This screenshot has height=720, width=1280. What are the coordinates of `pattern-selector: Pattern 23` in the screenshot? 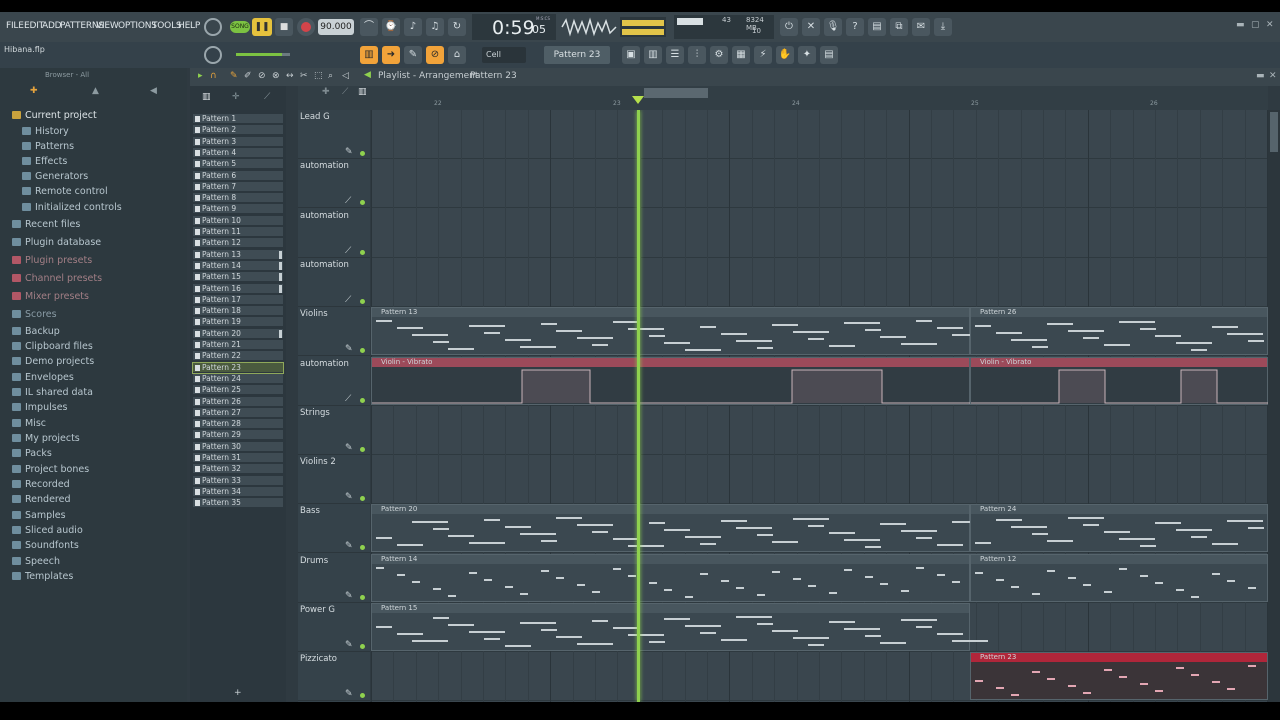 It's located at (577, 55).